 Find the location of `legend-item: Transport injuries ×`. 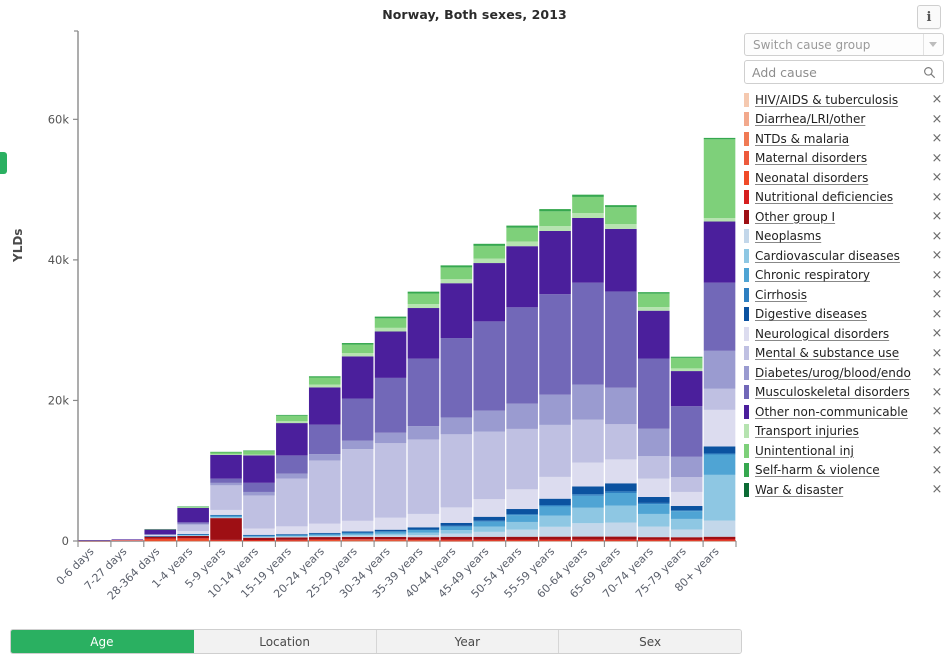

legend-item: Transport injuries × is located at coordinates (844, 432).